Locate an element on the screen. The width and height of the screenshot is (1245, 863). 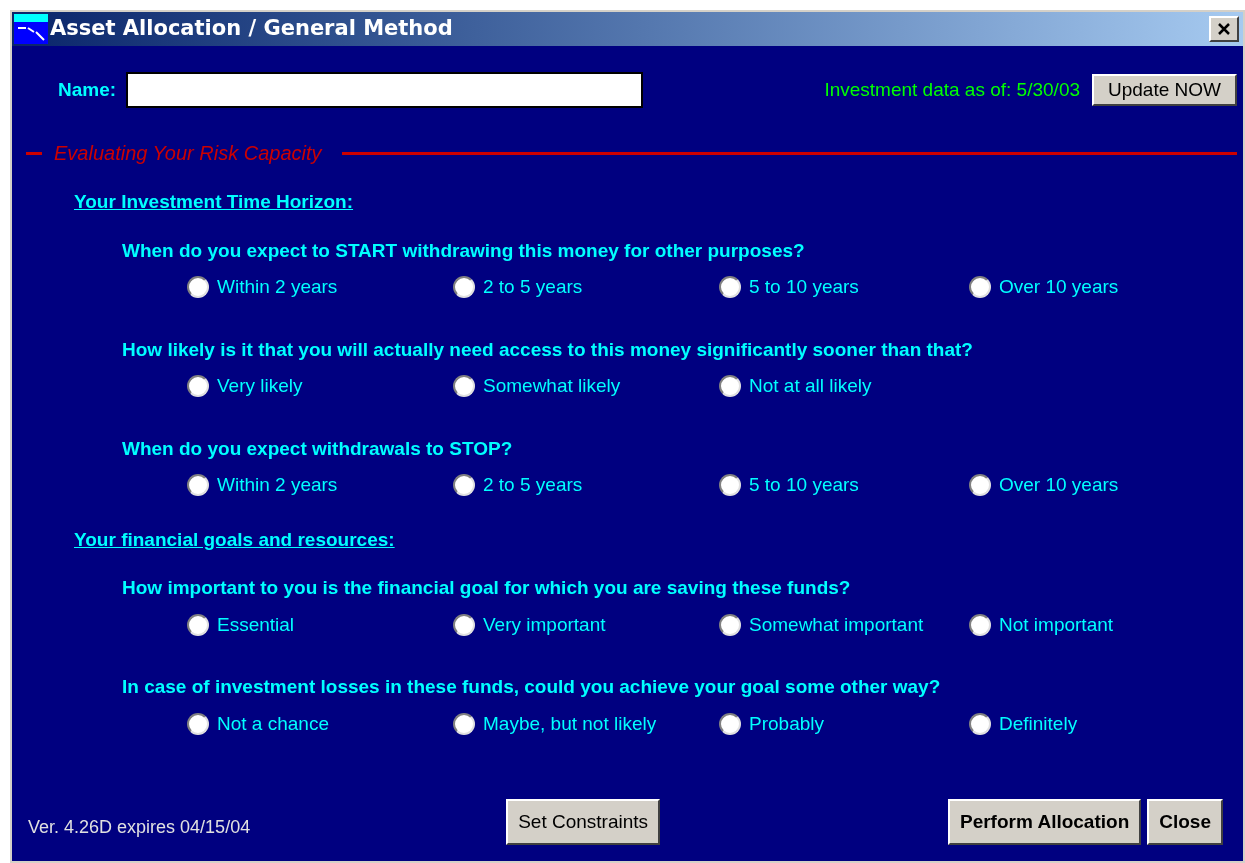
radio-option: Very likely is located at coordinates (245, 386).